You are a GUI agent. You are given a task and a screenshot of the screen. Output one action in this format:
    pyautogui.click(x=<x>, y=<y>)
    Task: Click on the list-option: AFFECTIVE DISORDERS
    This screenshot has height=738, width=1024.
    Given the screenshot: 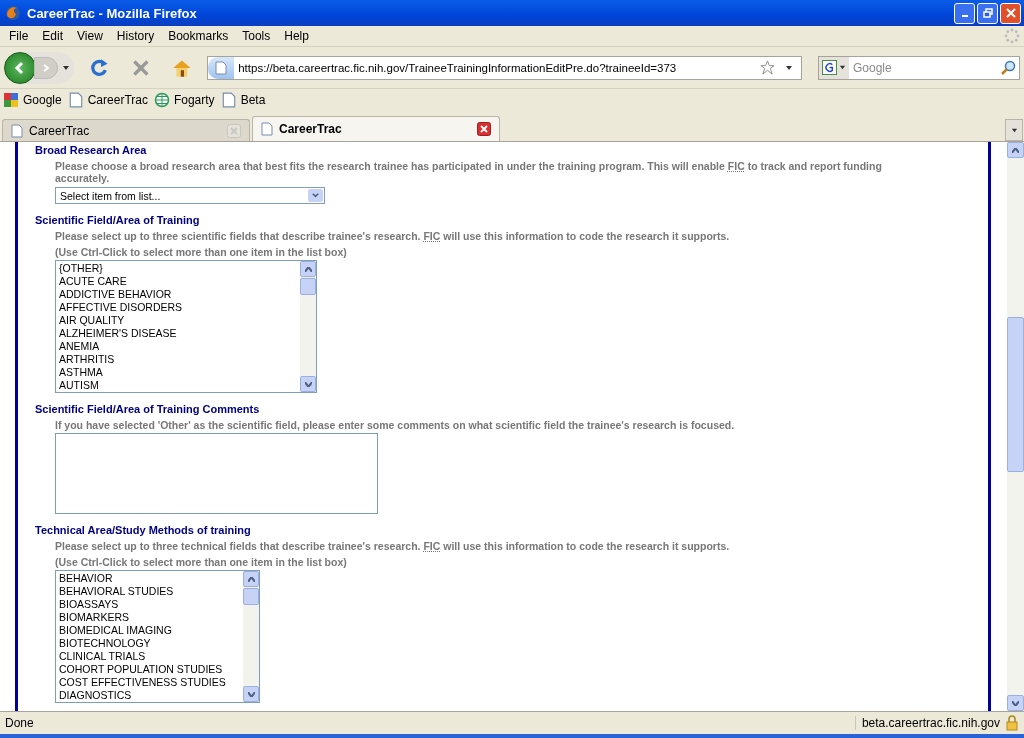 What is the action you would take?
    pyautogui.click(x=178, y=307)
    